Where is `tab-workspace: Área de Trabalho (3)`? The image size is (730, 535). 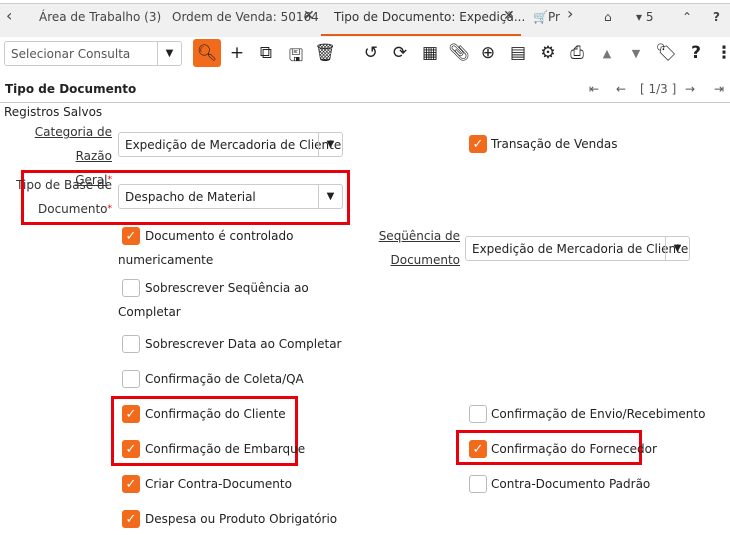 tab-workspace: Área de Trabalho (3) is located at coordinates (100, 17).